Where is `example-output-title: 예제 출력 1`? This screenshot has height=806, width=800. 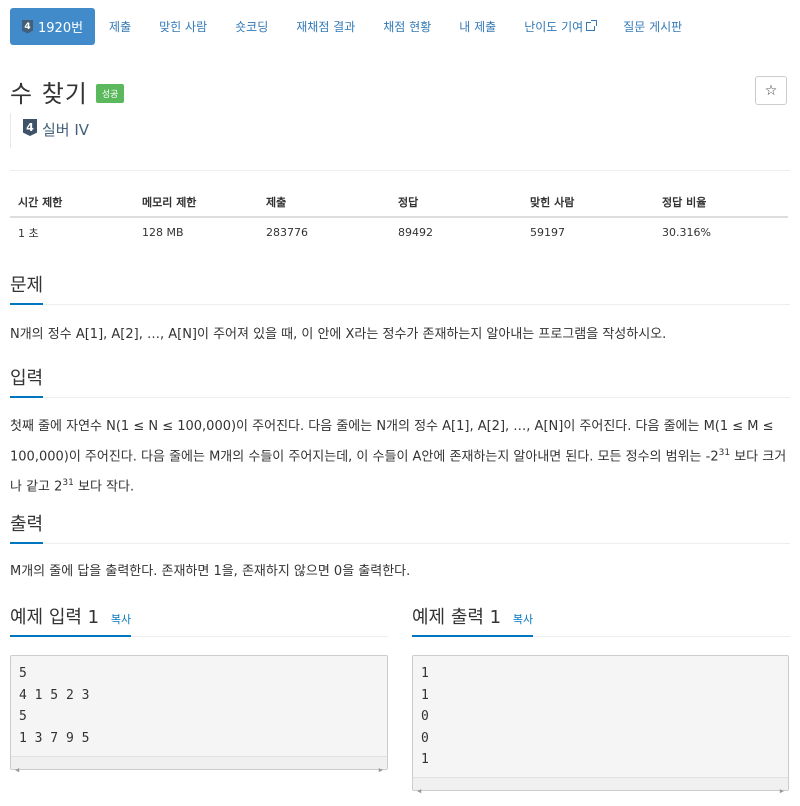
example-output-title: 예제 출력 1 is located at coordinates (457, 617).